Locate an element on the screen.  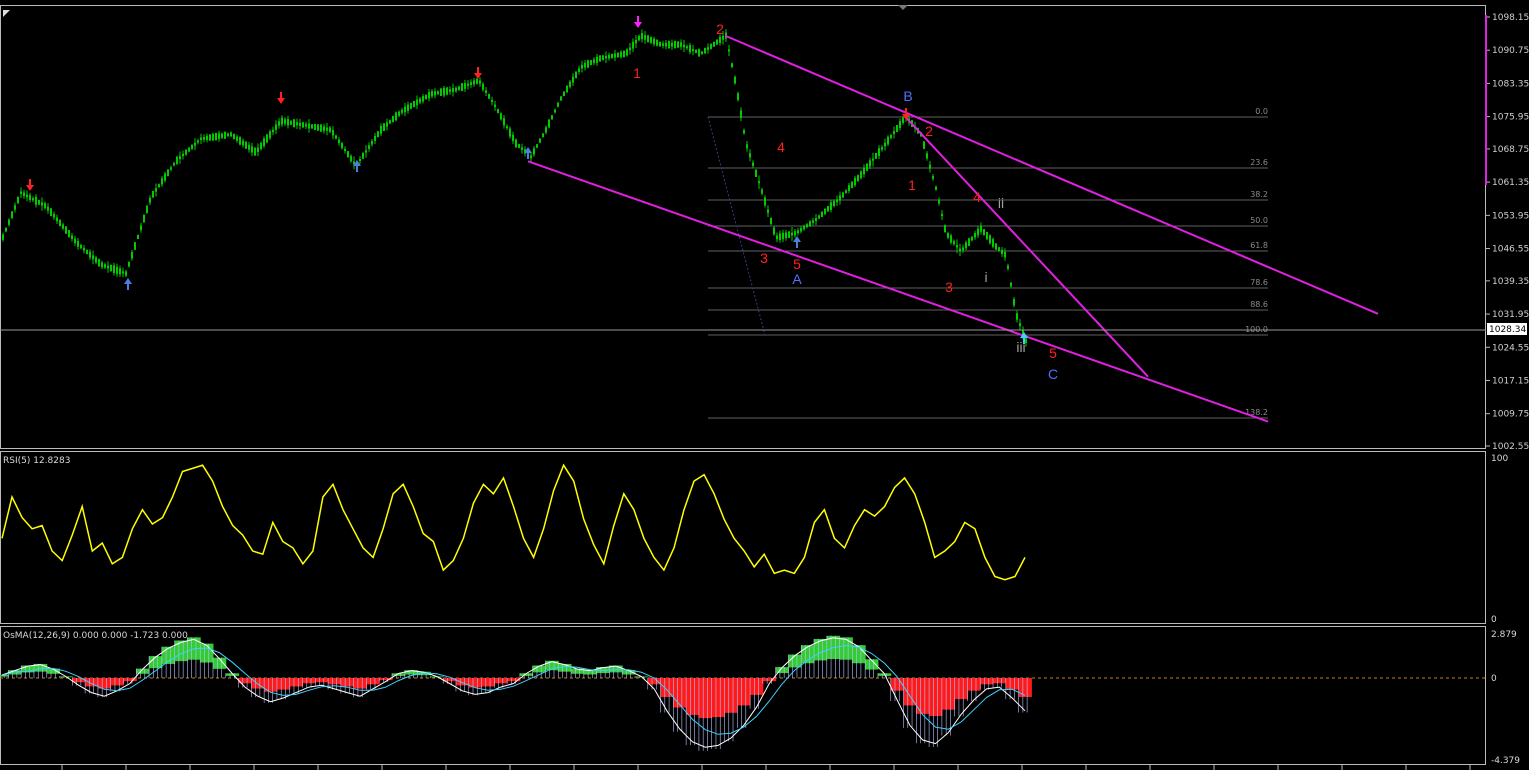
rsi-min-label: 0 is located at coordinates (1494, 620).